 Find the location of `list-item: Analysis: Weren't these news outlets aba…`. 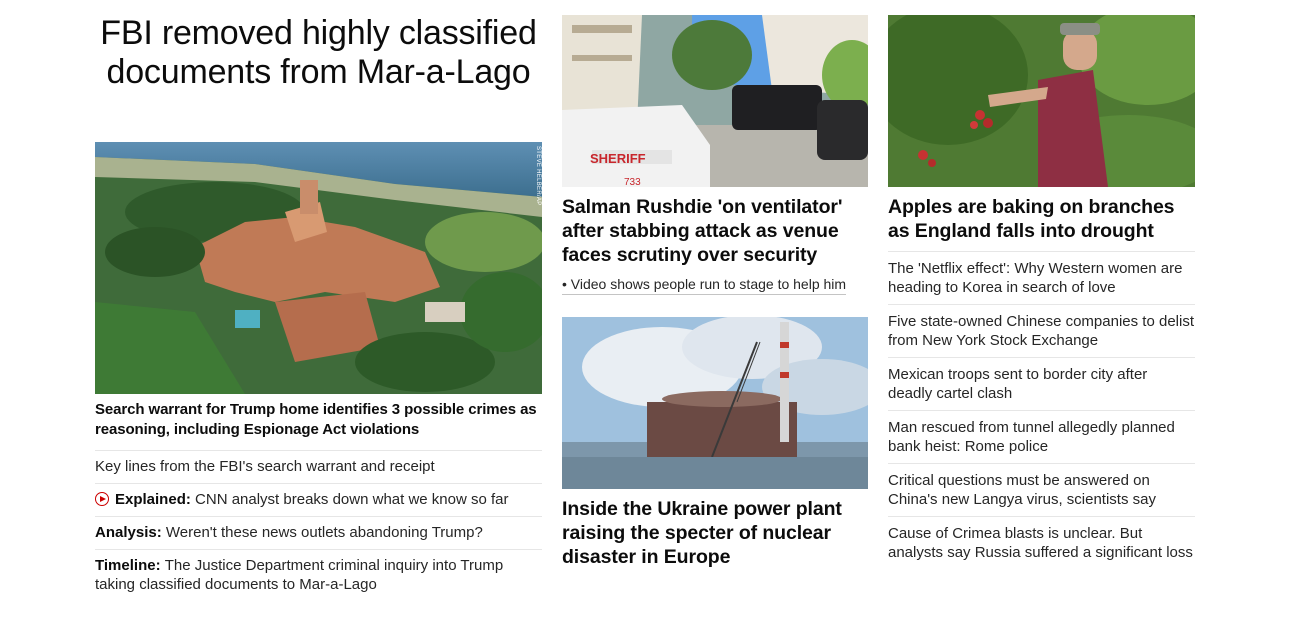

list-item: Analysis: Weren't these news outlets aba… is located at coordinates (318, 532).